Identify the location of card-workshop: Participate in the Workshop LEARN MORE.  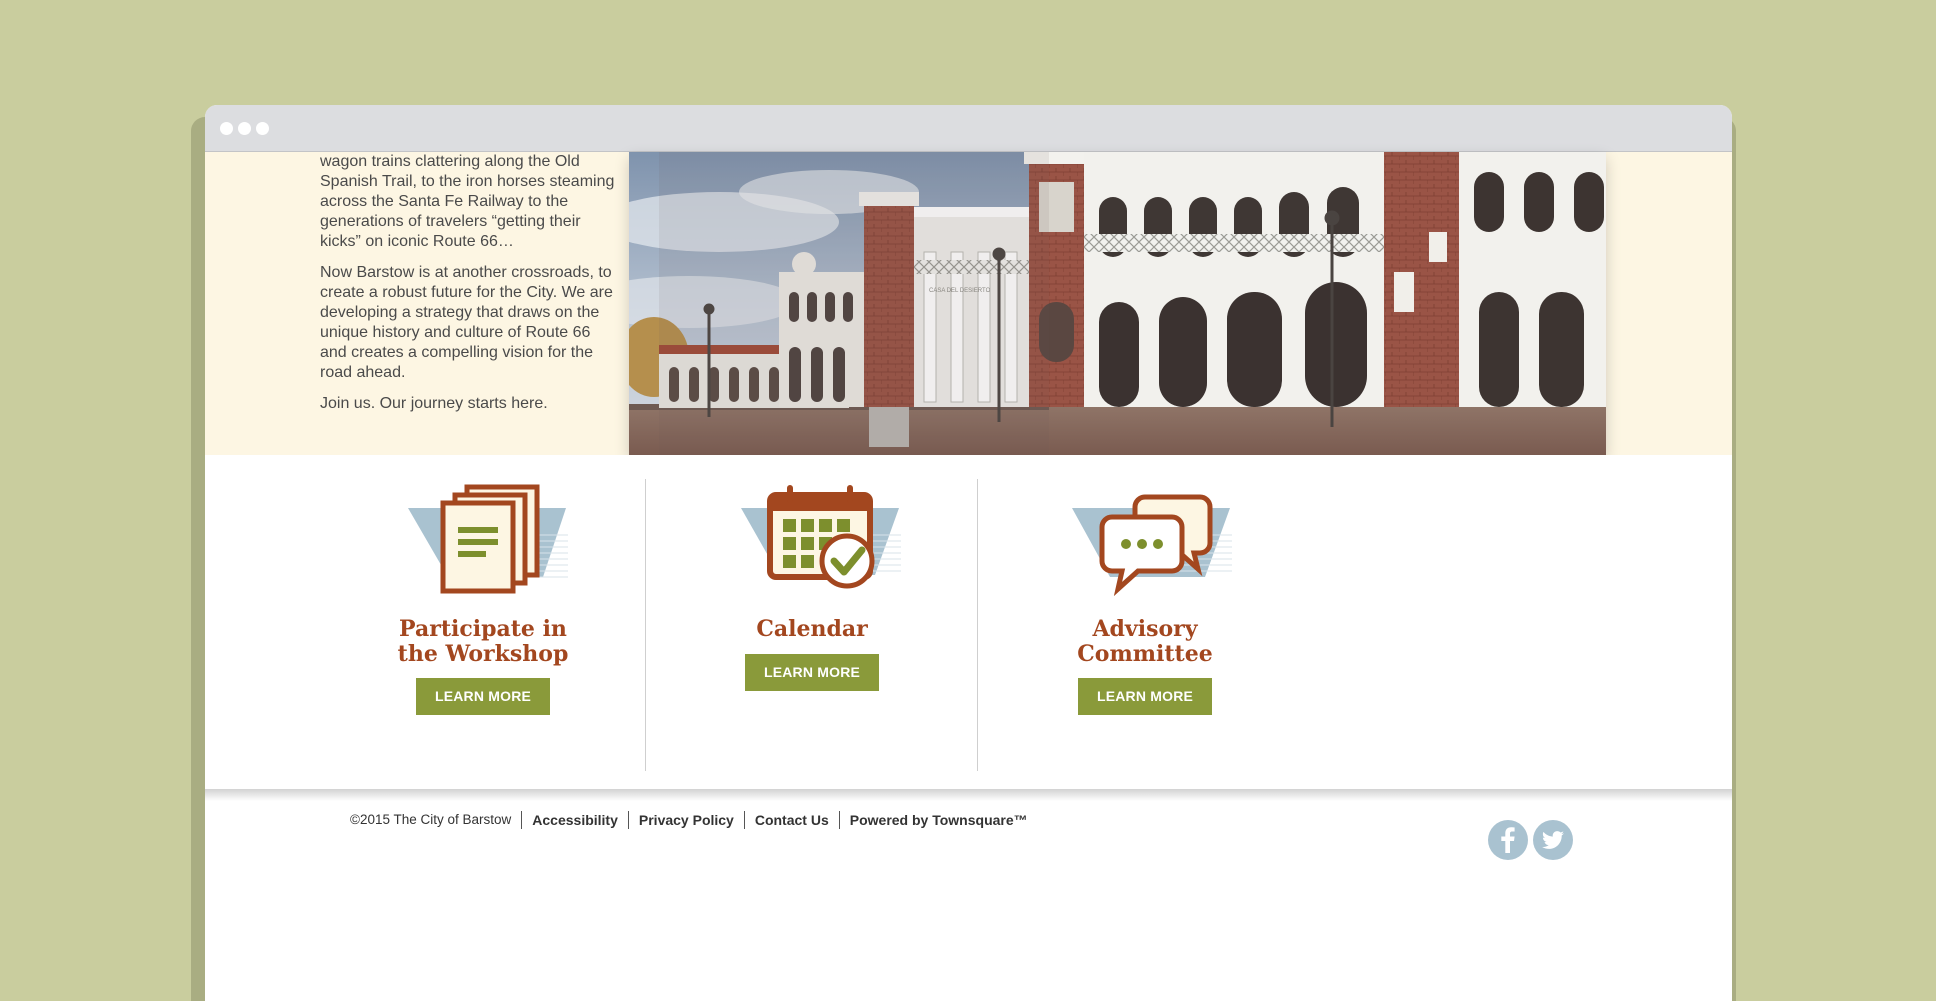
(483, 615).